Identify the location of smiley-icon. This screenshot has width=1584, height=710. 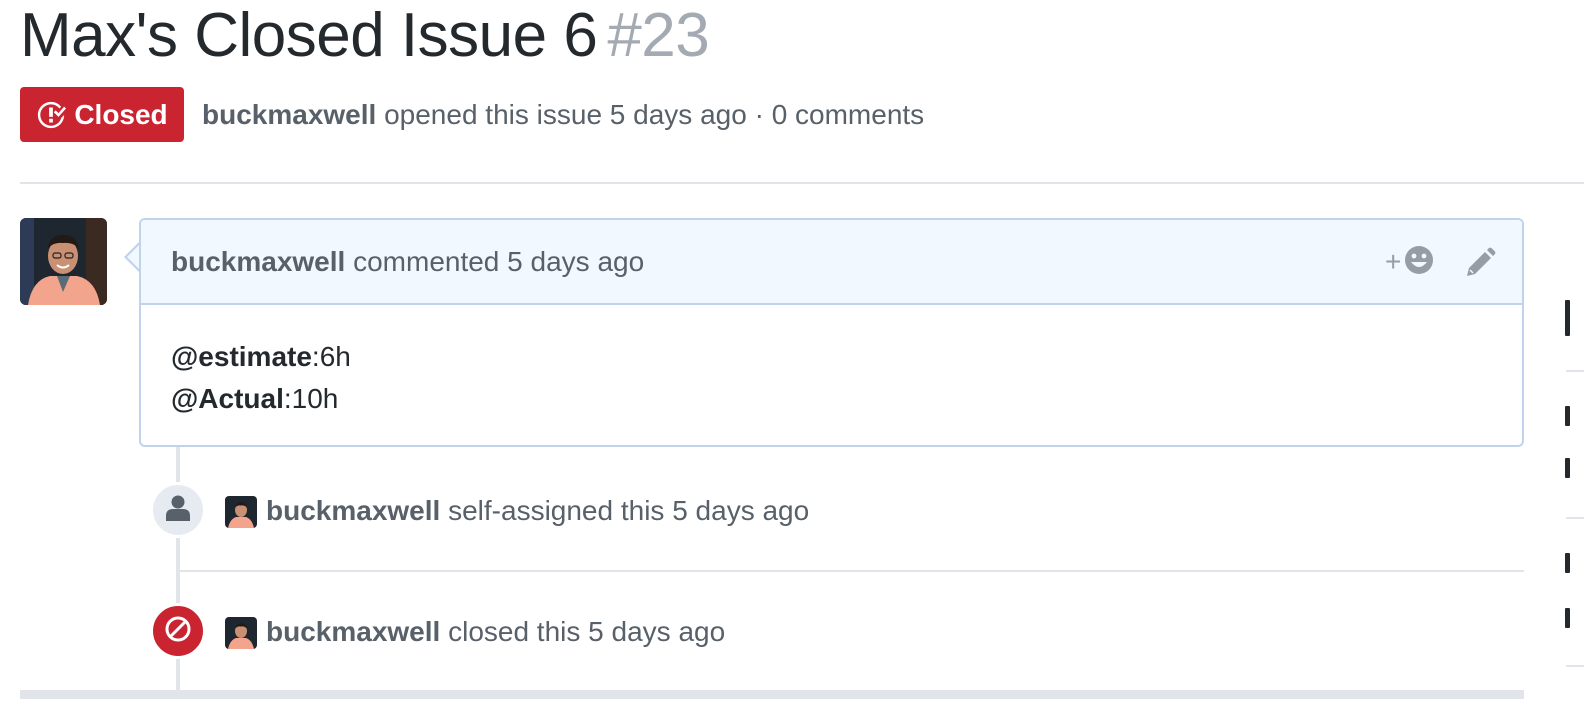
(1419, 262).